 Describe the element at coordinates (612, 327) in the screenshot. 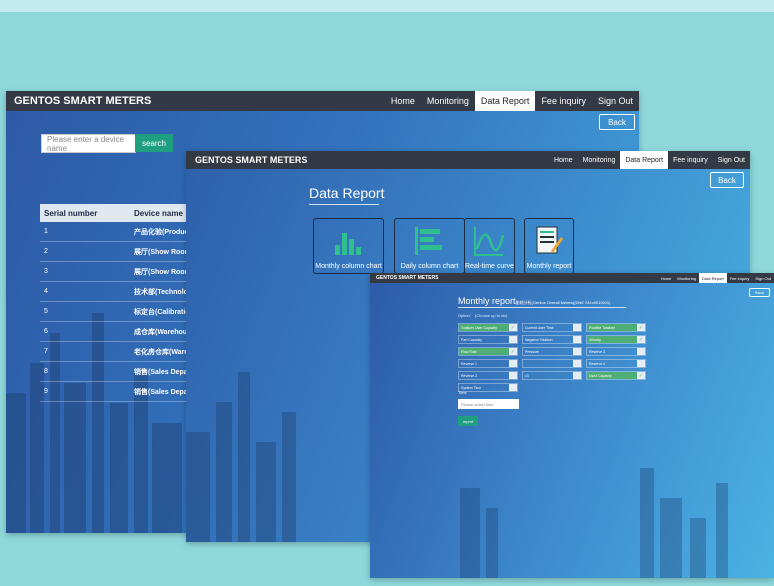

I see `option-label-text: Positive Totalizer` at that location.